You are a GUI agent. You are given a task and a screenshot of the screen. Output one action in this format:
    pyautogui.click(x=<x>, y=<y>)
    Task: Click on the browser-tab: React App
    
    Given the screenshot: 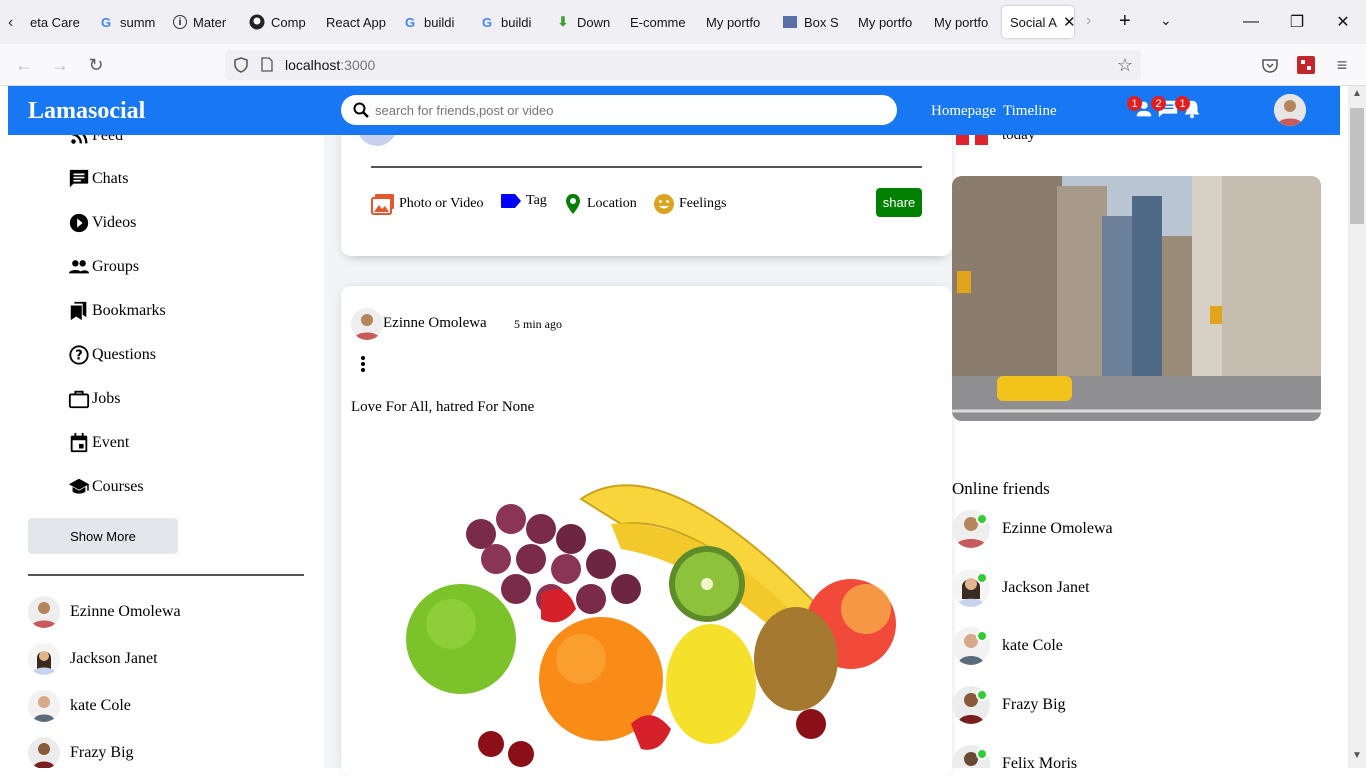 What is the action you would take?
    pyautogui.click(x=356, y=22)
    